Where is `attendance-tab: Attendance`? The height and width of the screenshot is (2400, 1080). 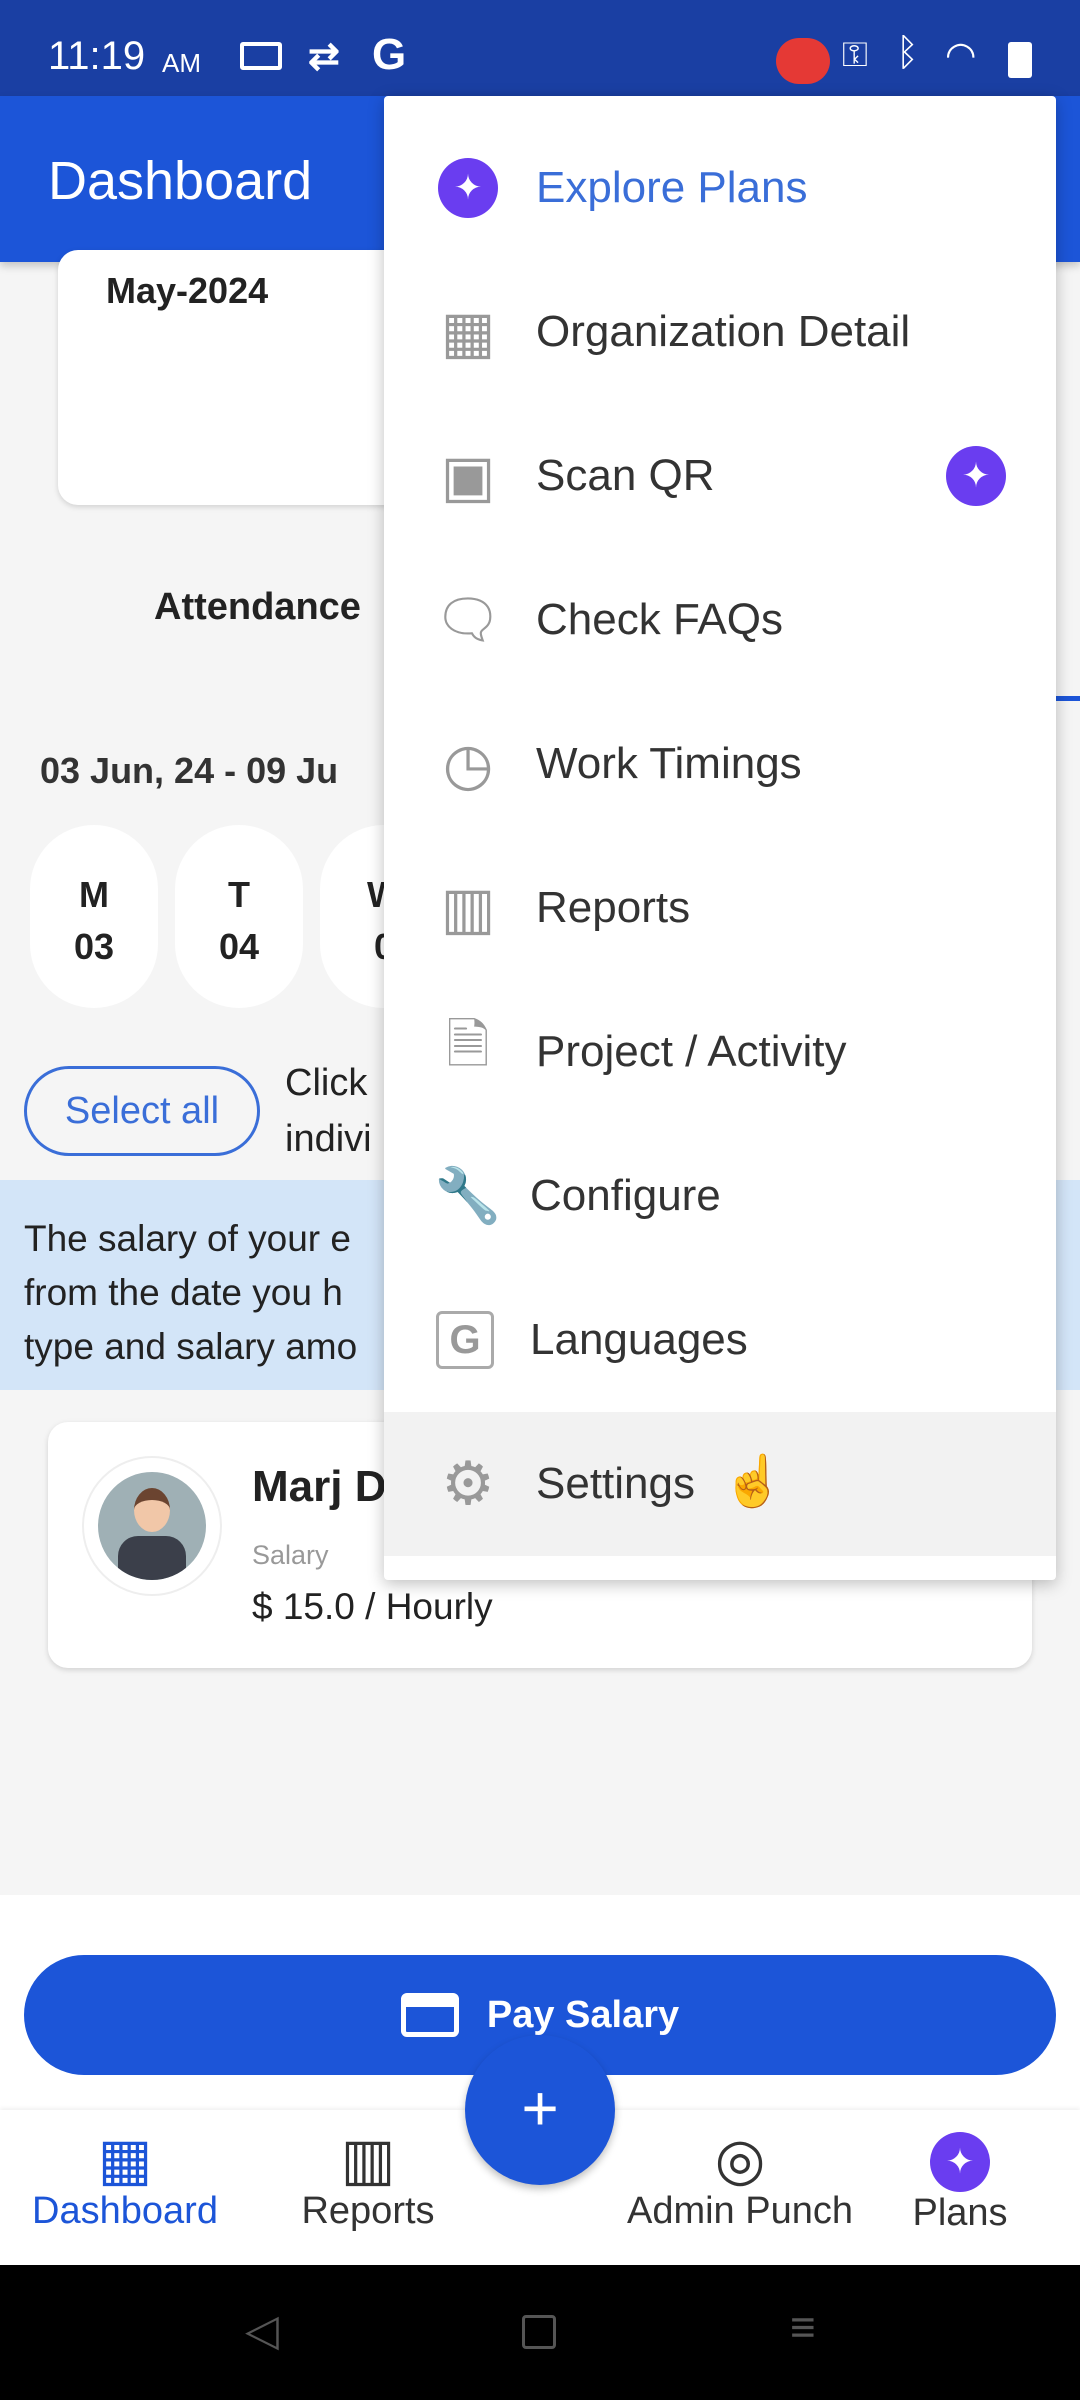
attendance-tab: Attendance is located at coordinates (257, 607).